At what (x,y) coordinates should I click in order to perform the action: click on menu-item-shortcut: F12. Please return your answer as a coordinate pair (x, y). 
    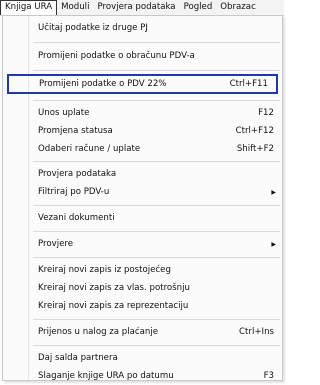
    Looking at the image, I should click on (266, 113).